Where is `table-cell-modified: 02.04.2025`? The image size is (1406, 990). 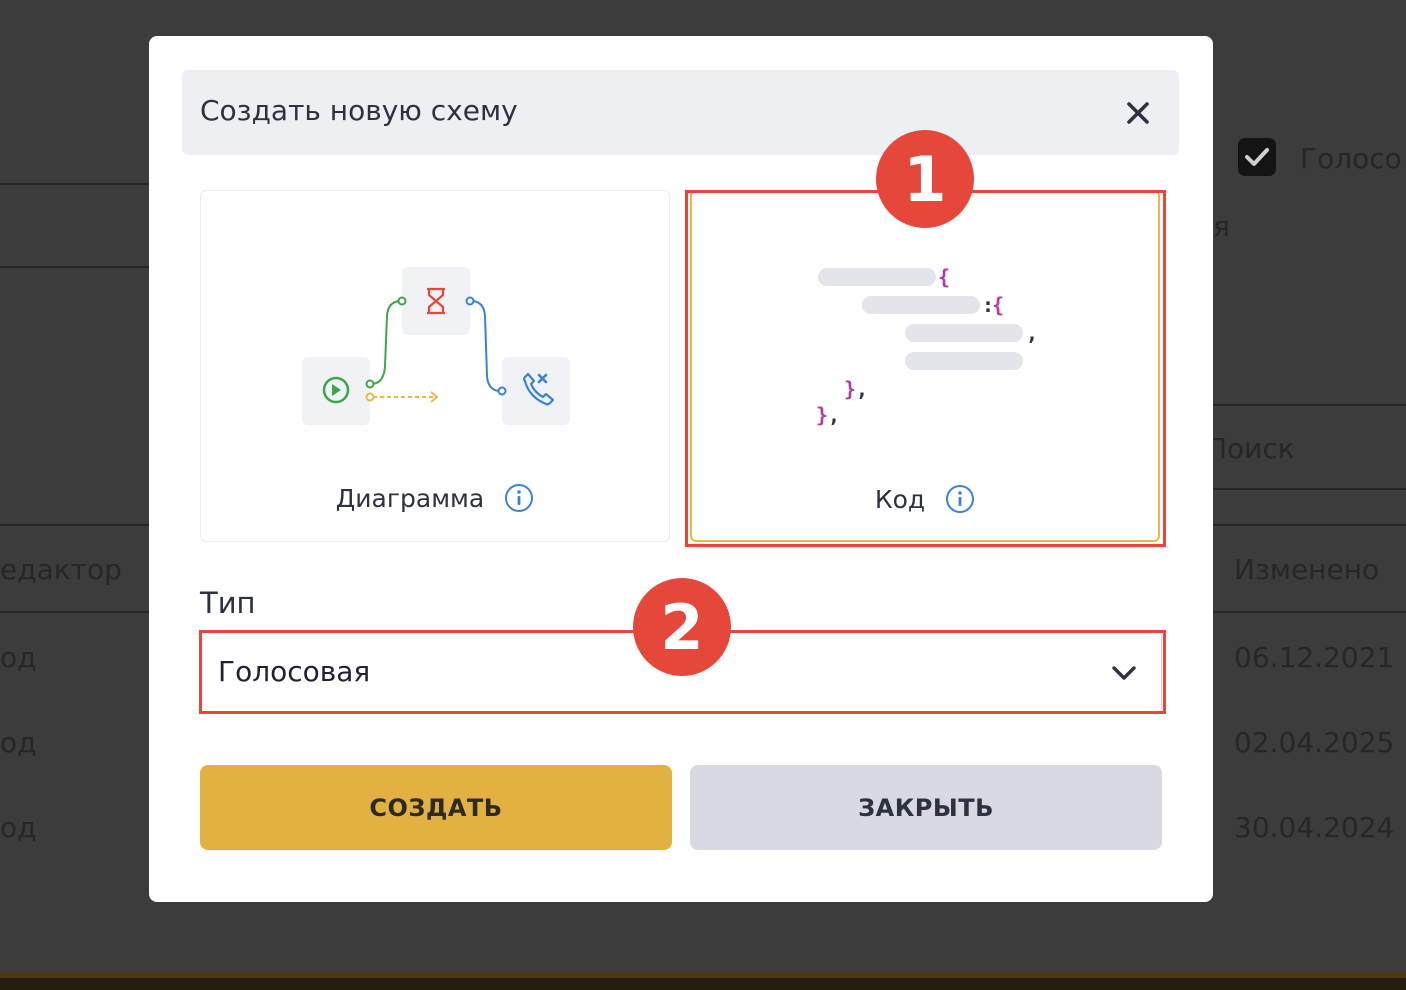
table-cell-modified: 02.04.2025 is located at coordinates (1314, 742).